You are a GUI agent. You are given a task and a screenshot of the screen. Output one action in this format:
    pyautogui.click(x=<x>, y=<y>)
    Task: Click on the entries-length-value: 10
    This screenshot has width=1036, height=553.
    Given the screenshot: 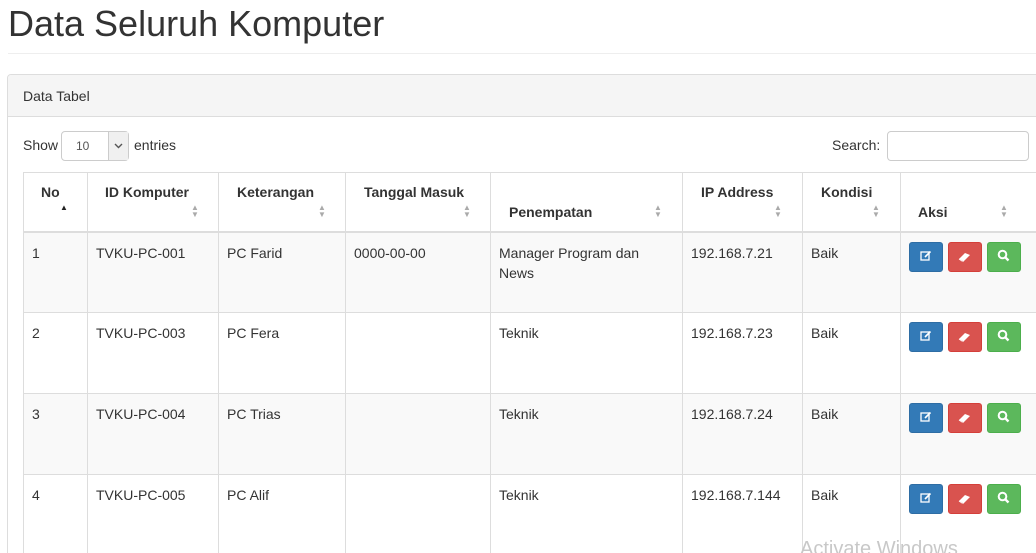 What is the action you would take?
    pyautogui.click(x=83, y=146)
    